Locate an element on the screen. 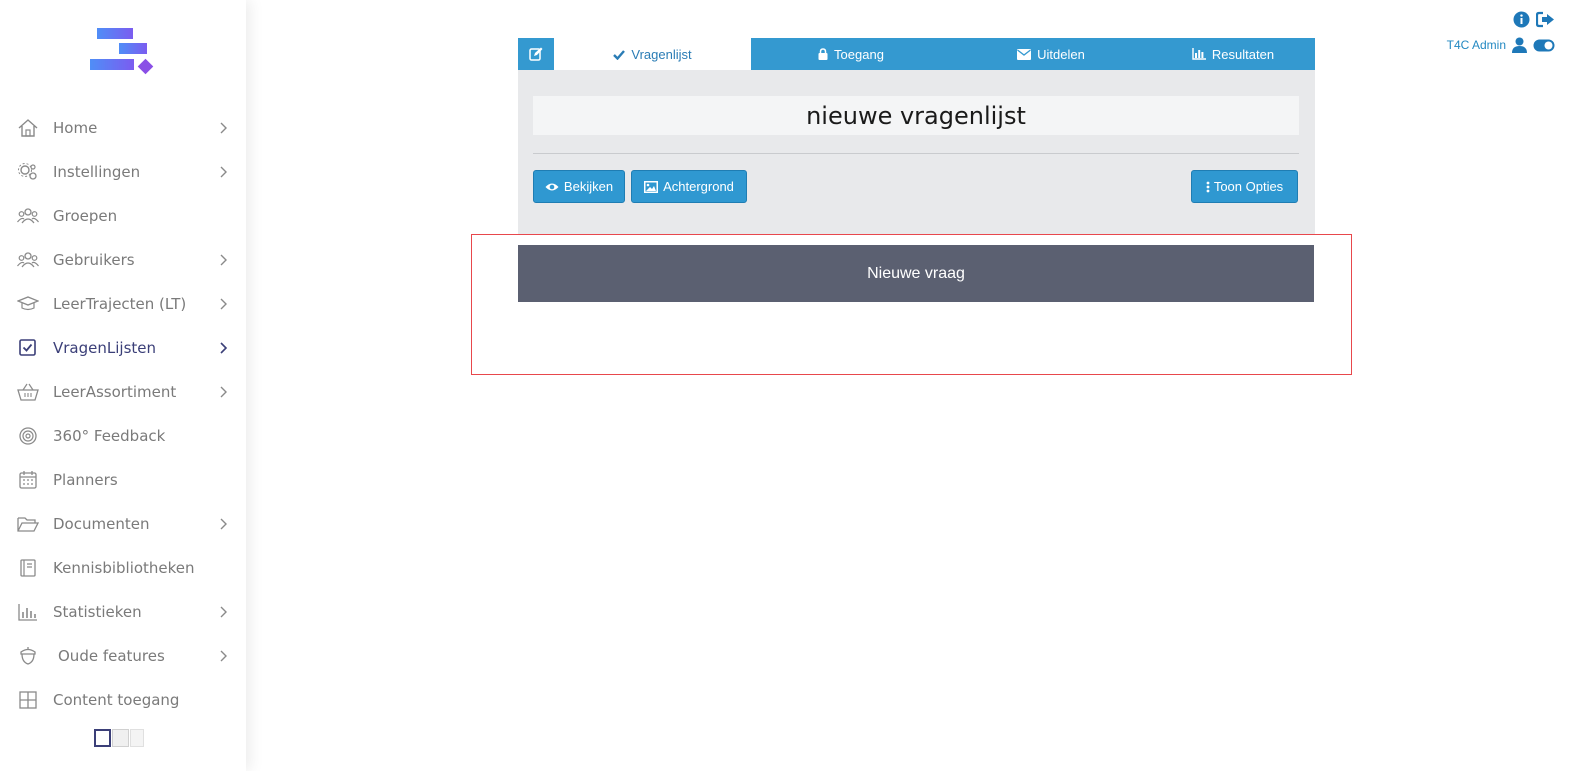 Image resolution: width=1575 pixels, height=771 pixels. sidebar-item-label: Groepen is located at coordinates (85, 216).